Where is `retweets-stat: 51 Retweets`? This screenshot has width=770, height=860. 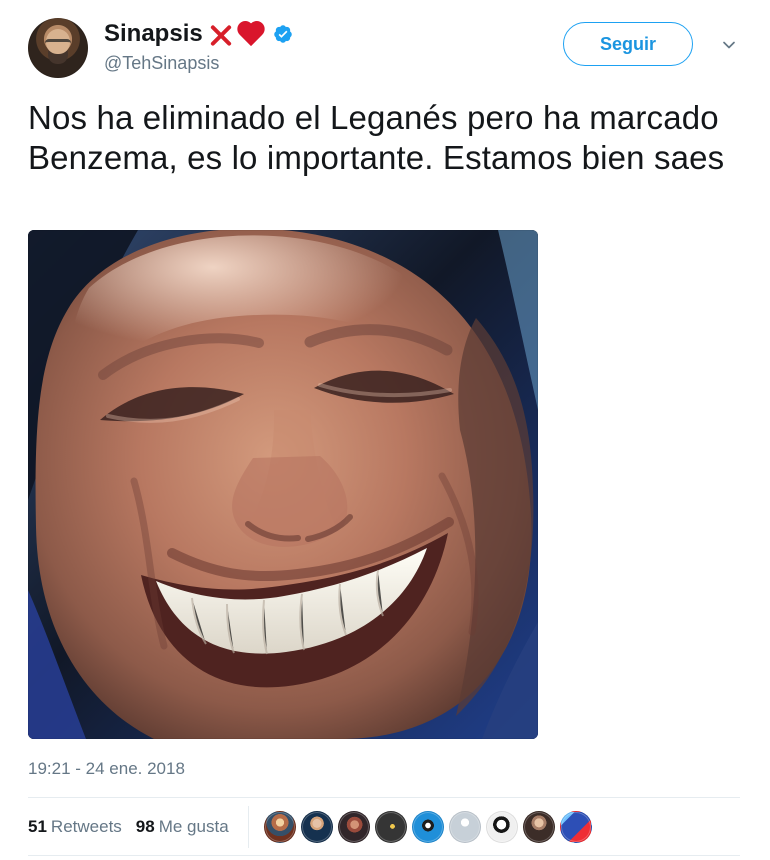
retweets-stat: 51 Retweets is located at coordinates (75, 827).